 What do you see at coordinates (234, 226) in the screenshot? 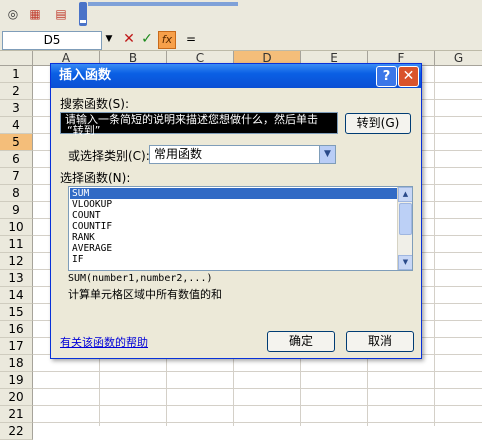
I see `list-item: COUNTIF` at bounding box center [234, 226].